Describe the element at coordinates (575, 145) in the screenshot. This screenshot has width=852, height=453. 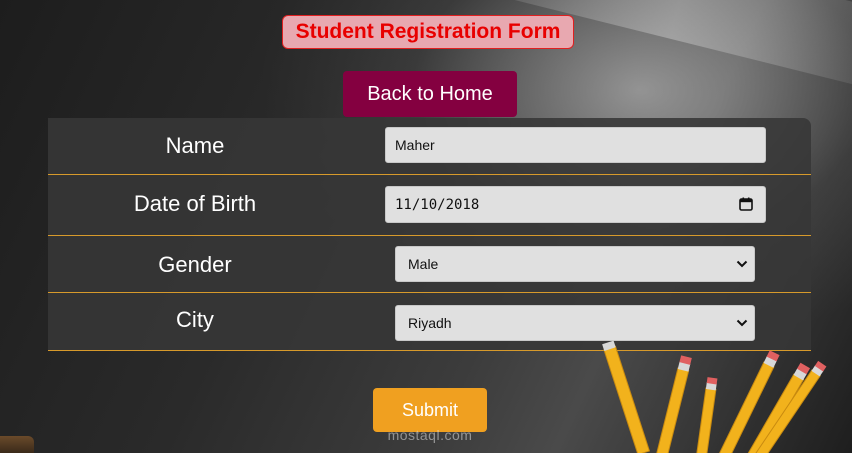
I see `name-input: Maher` at that location.